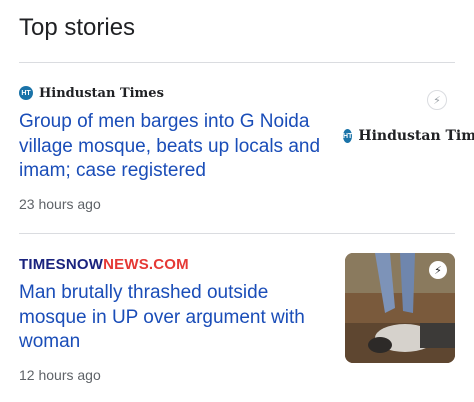  Describe the element at coordinates (400, 308) in the screenshot. I see `story-thumbnail: ⚡` at that location.